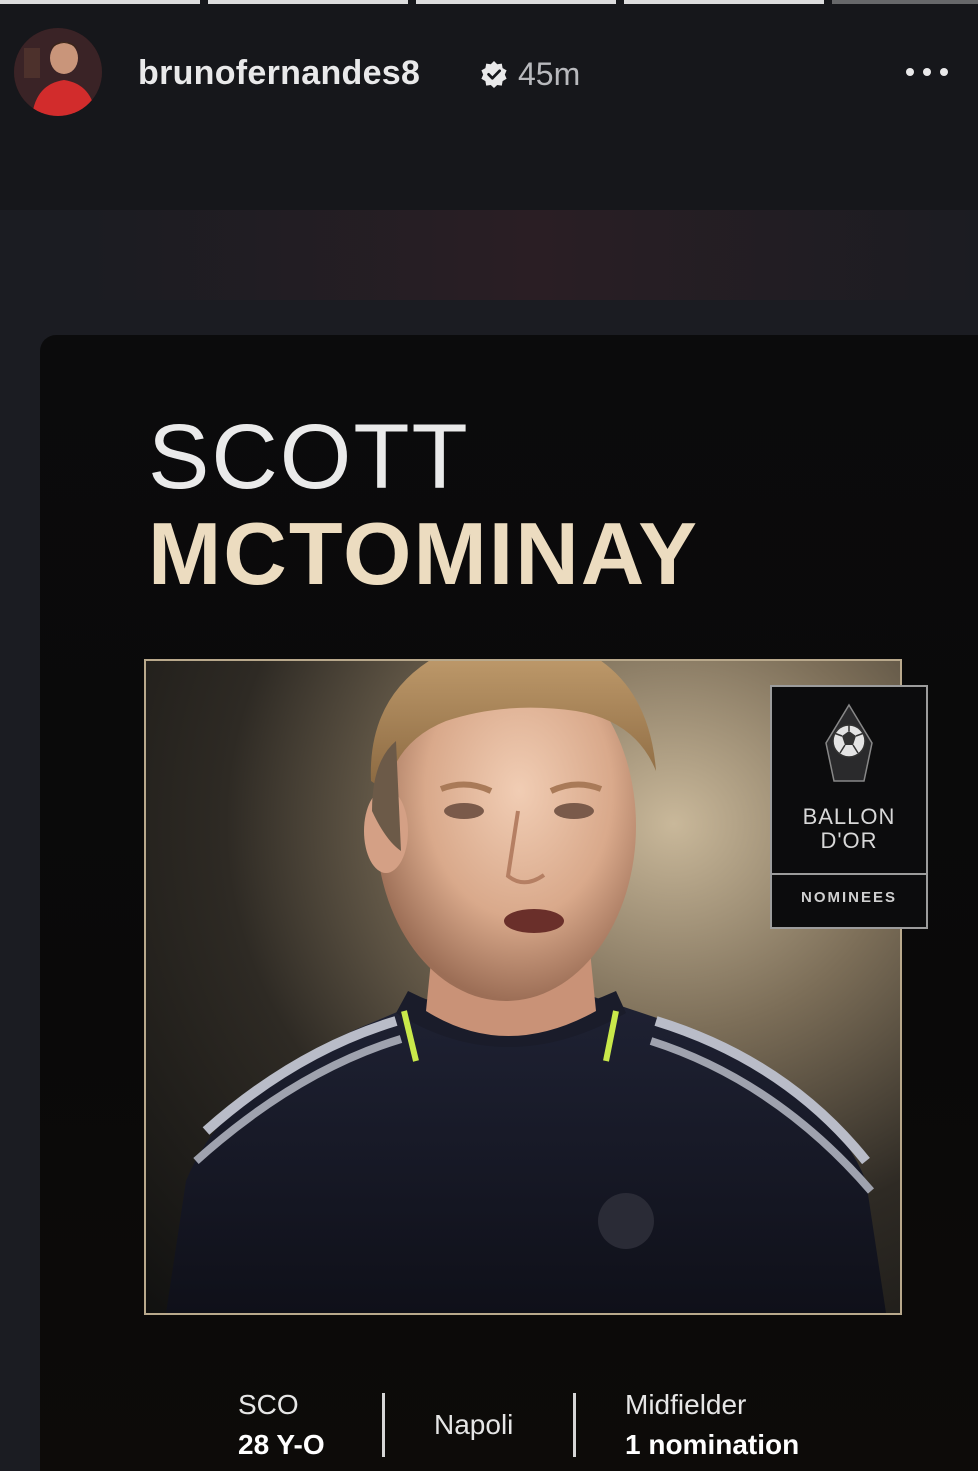 This screenshot has height=1471, width=978. What do you see at coordinates (534, 255) in the screenshot?
I see `post-header-glow` at bounding box center [534, 255].